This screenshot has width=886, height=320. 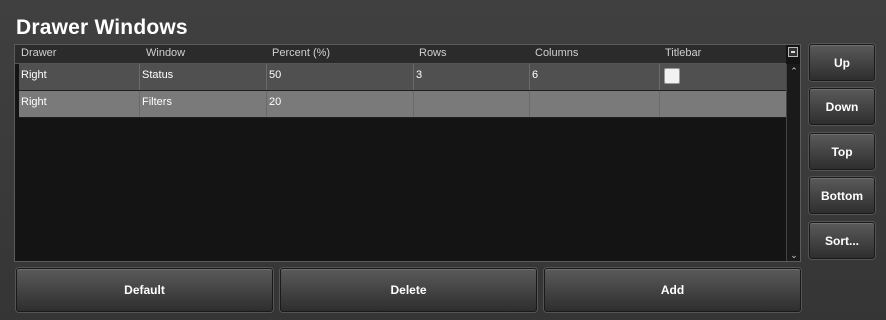 I want to click on delete-button: Delete, so click(x=408, y=290).